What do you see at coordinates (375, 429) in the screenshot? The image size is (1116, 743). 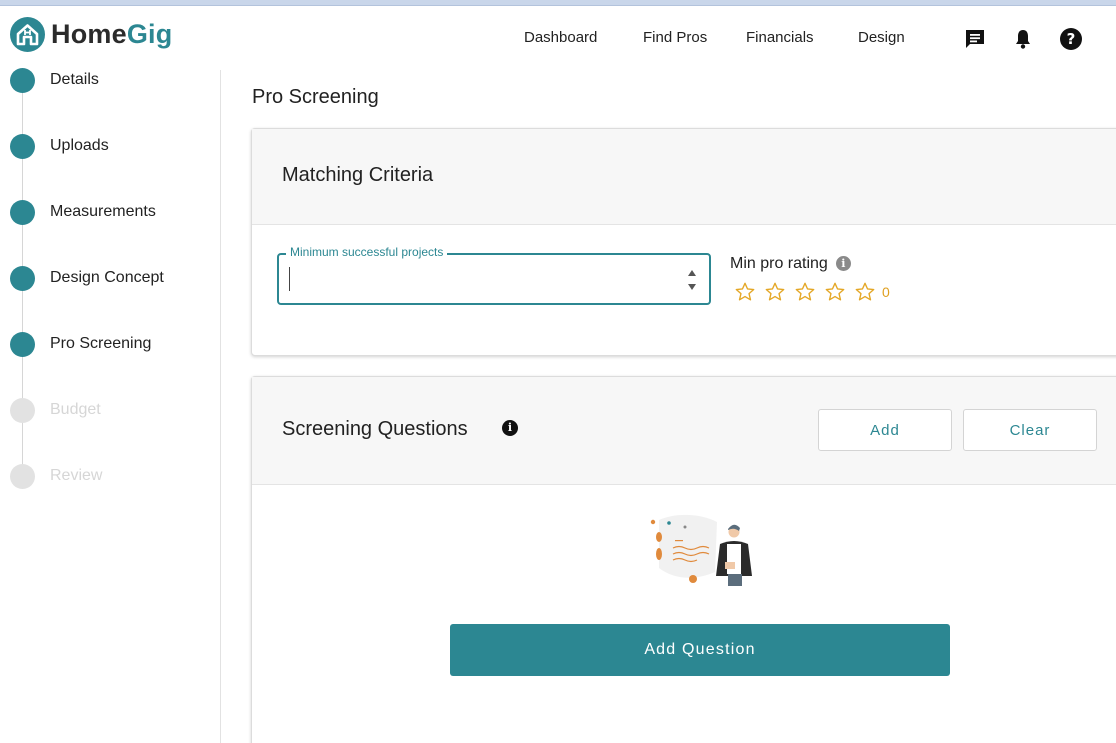 I see `screening-questions-title: Screening Questions` at bounding box center [375, 429].